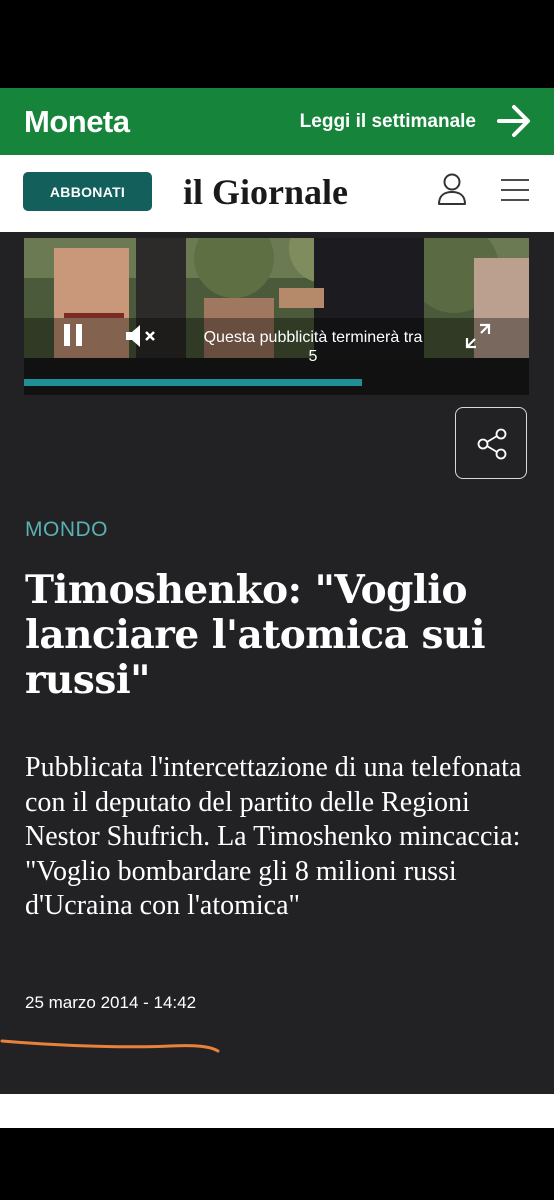  I want to click on ad-message-text: Questa pubblicità terminerà tra, so click(313, 337).